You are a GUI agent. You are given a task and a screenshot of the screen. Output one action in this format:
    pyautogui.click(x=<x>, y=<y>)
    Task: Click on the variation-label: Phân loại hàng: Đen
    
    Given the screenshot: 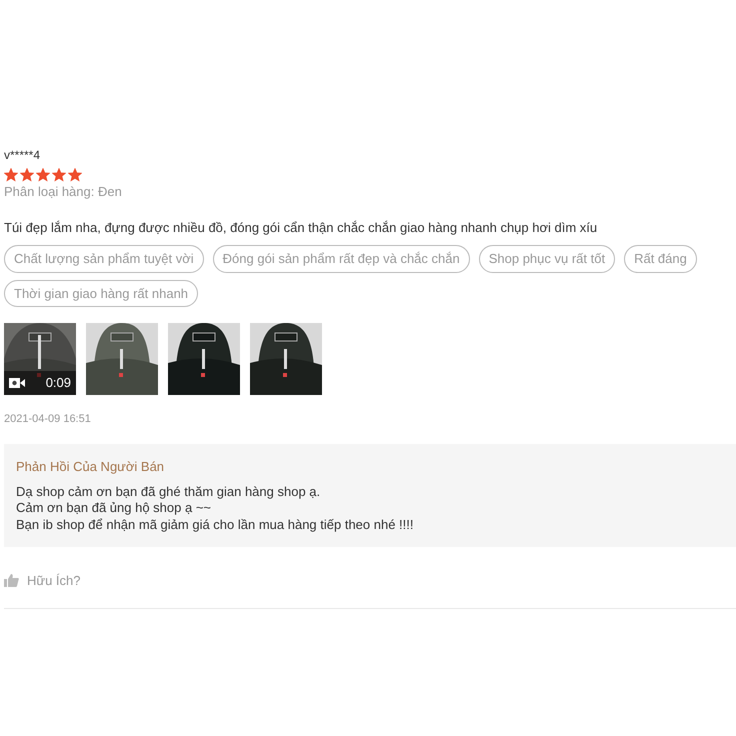 What is the action you would take?
    pyautogui.click(x=63, y=192)
    